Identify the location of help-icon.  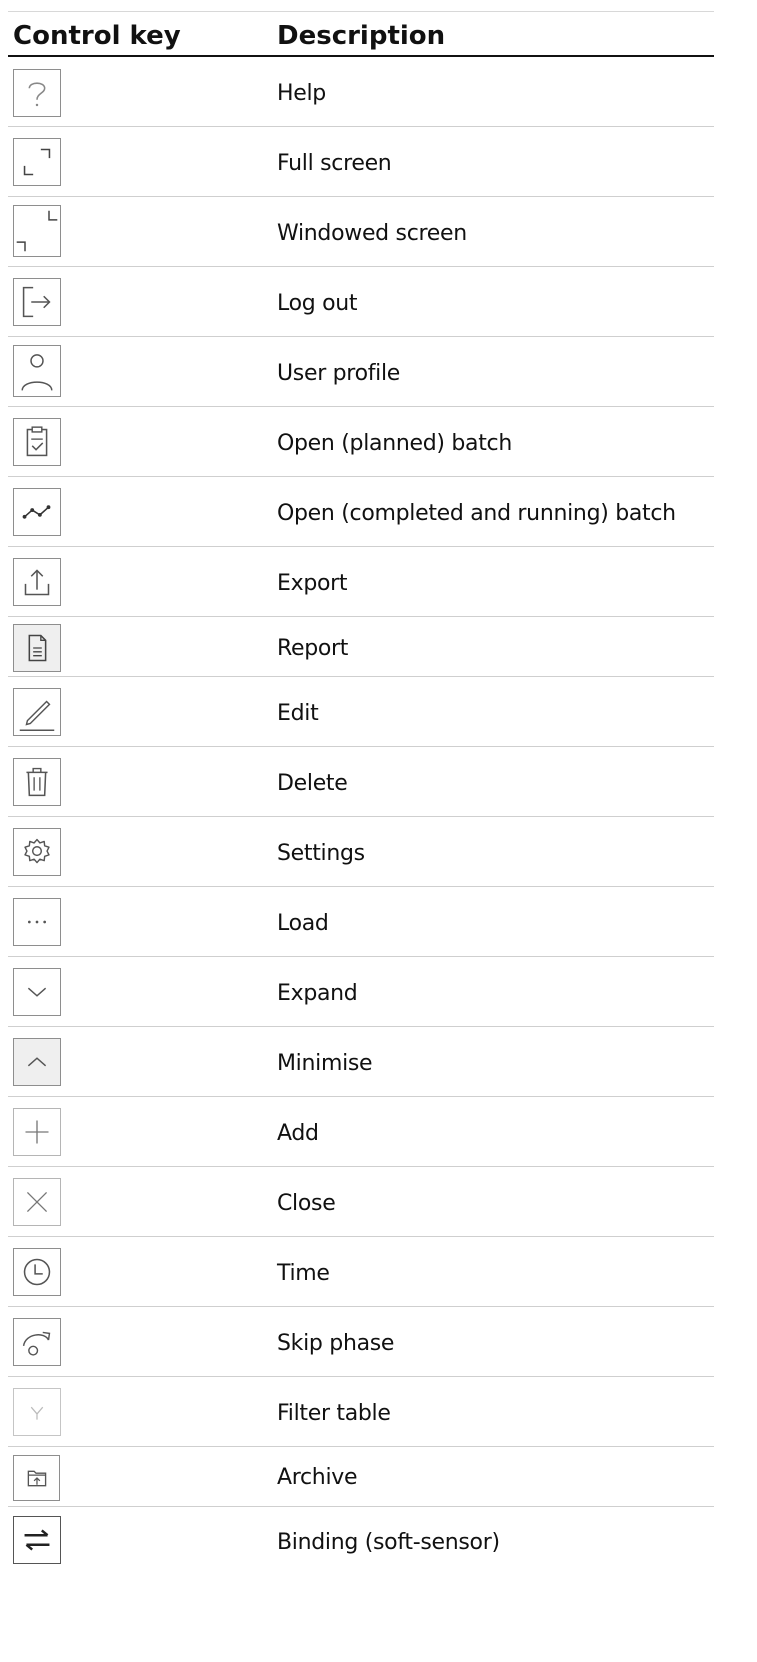
(37, 94).